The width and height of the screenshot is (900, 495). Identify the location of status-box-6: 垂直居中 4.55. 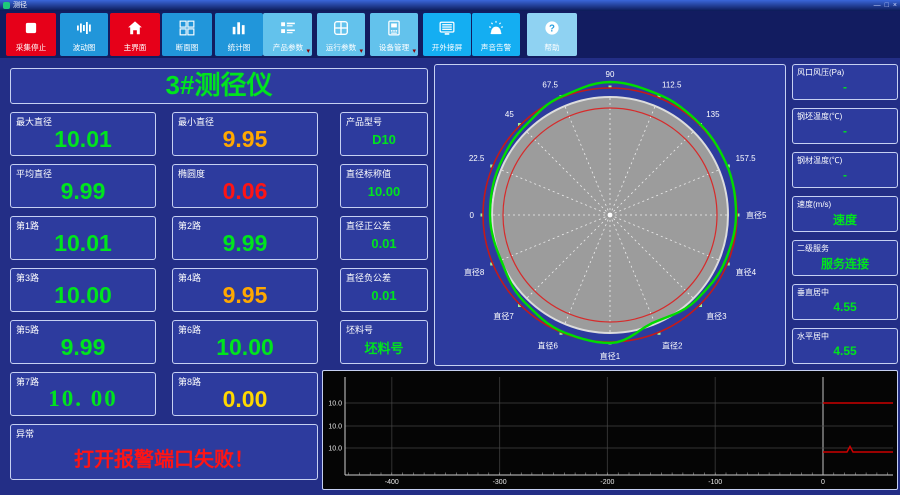
(845, 302).